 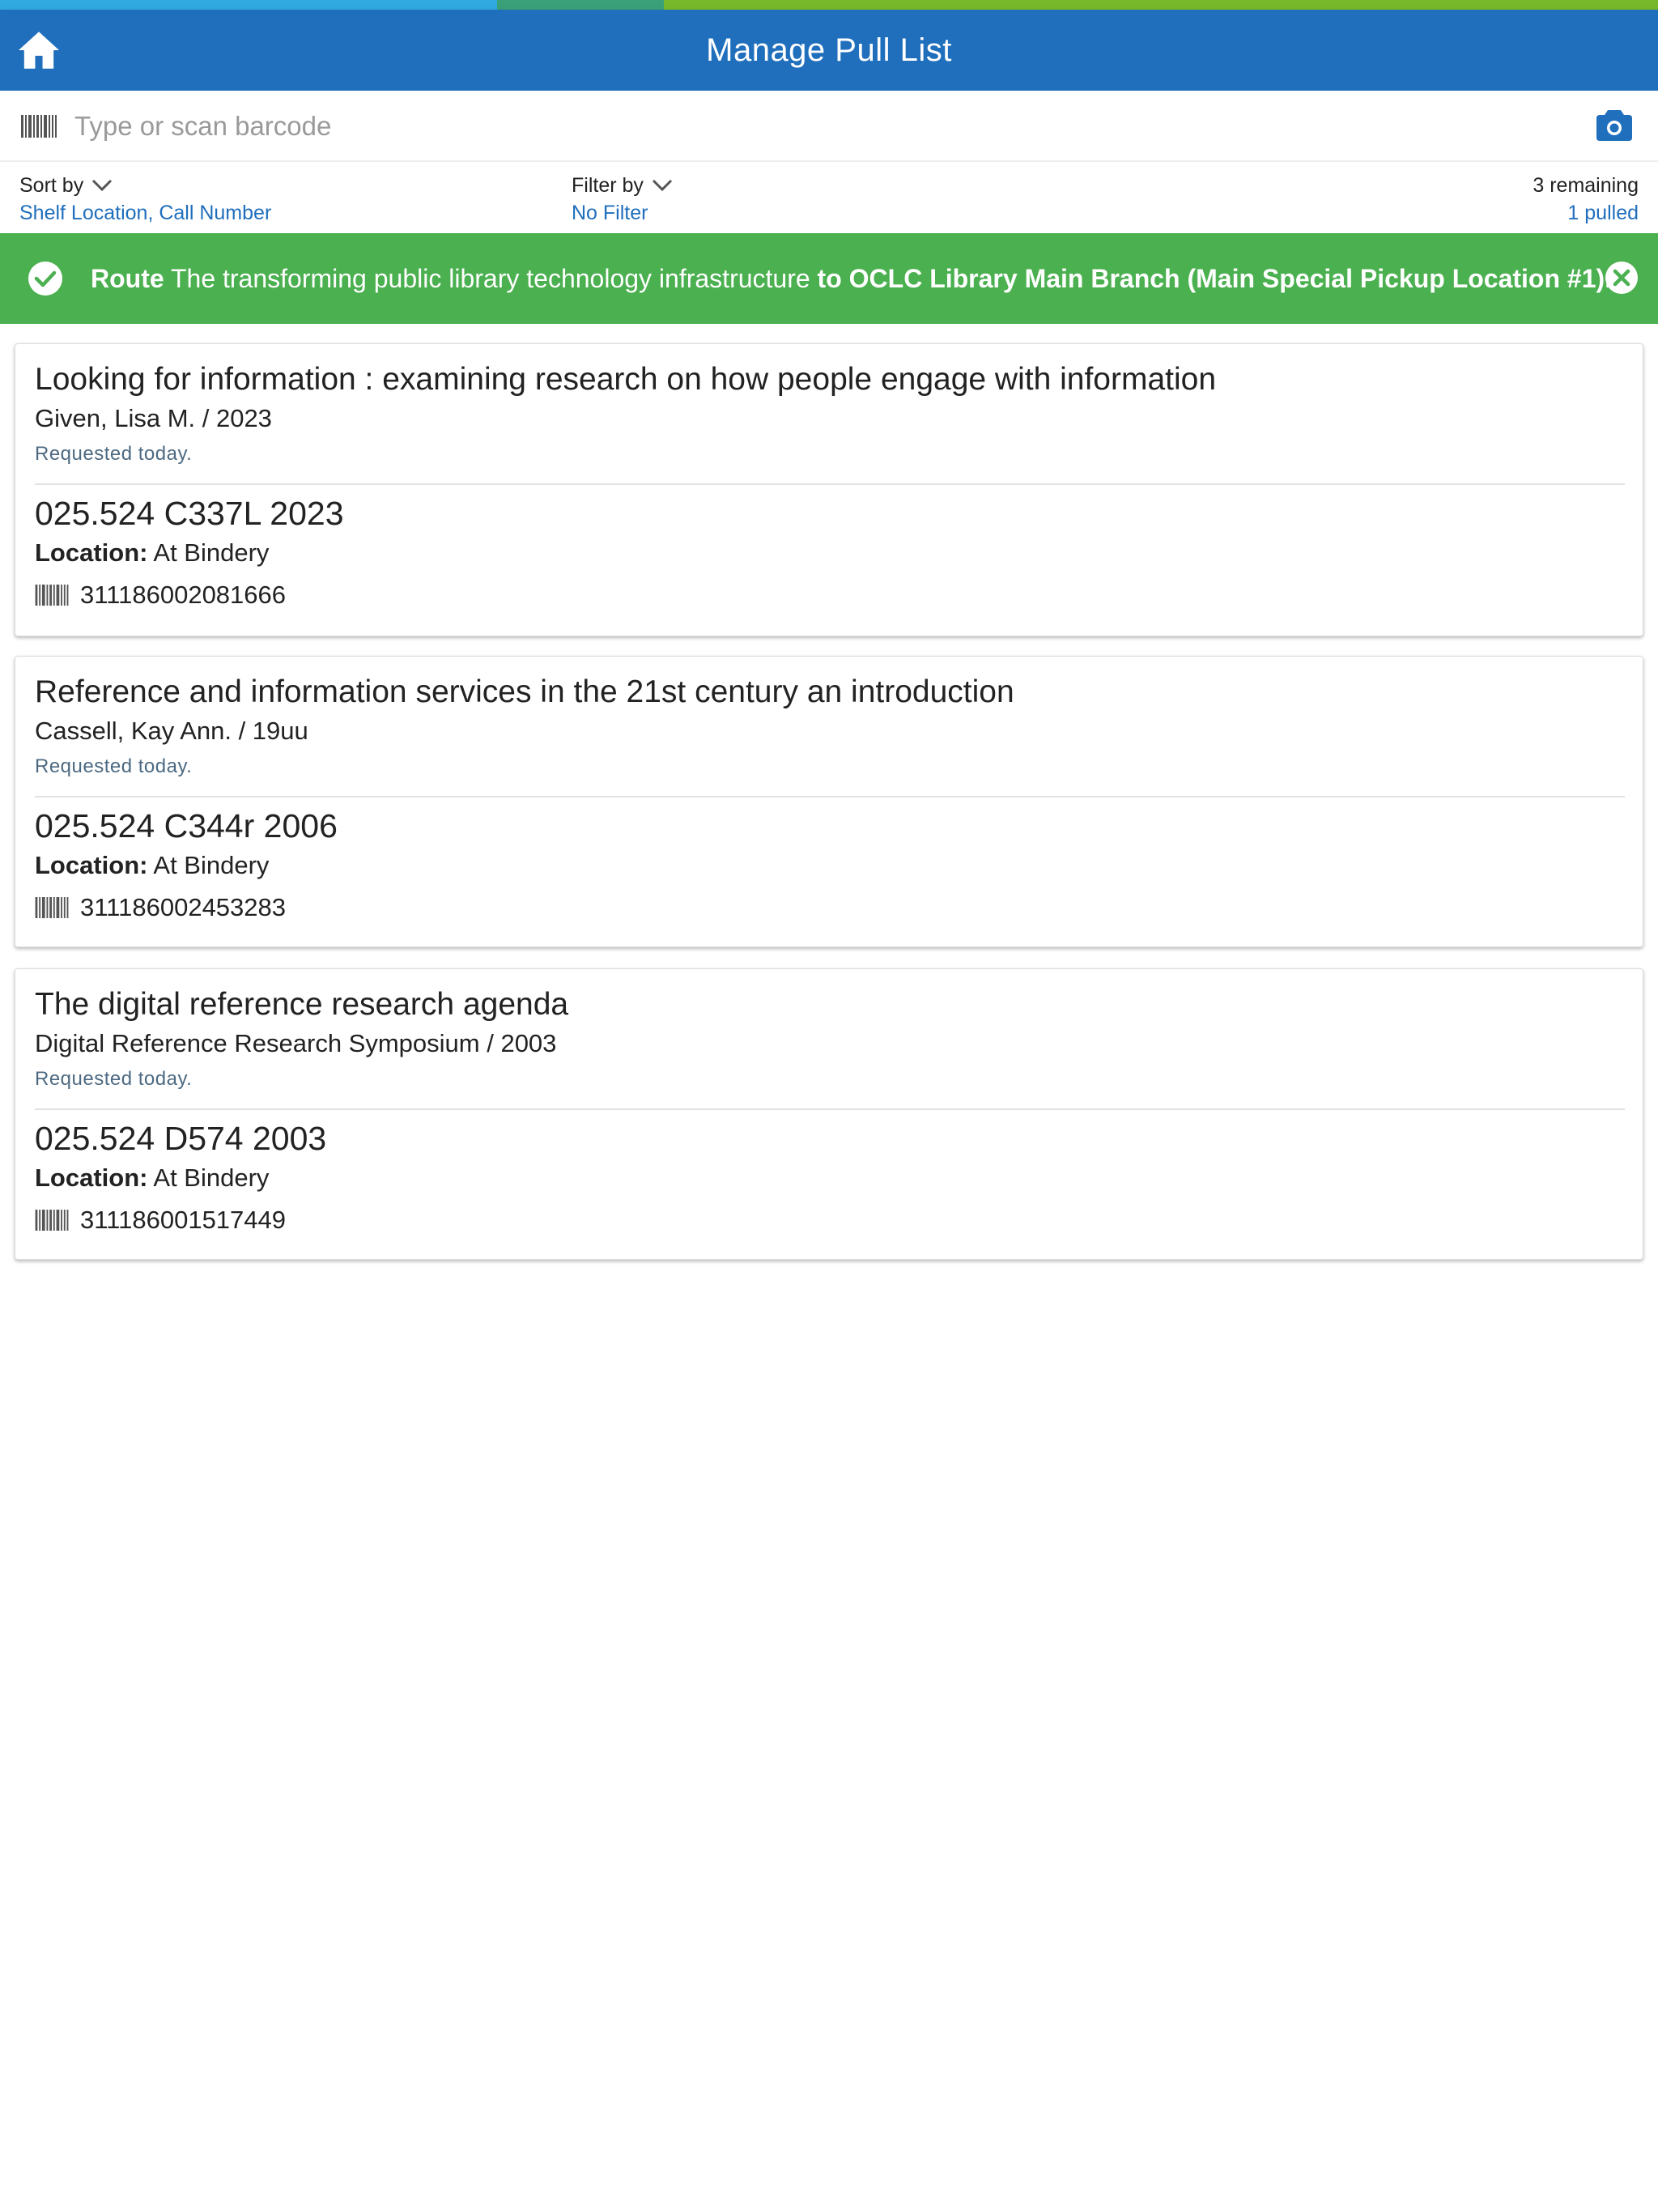 I want to click on item-barcode: 311186002453283, so click(x=183, y=907).